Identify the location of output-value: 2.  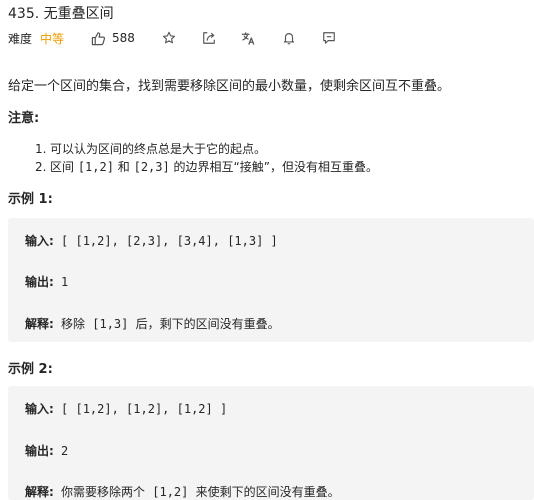
(61, 451).